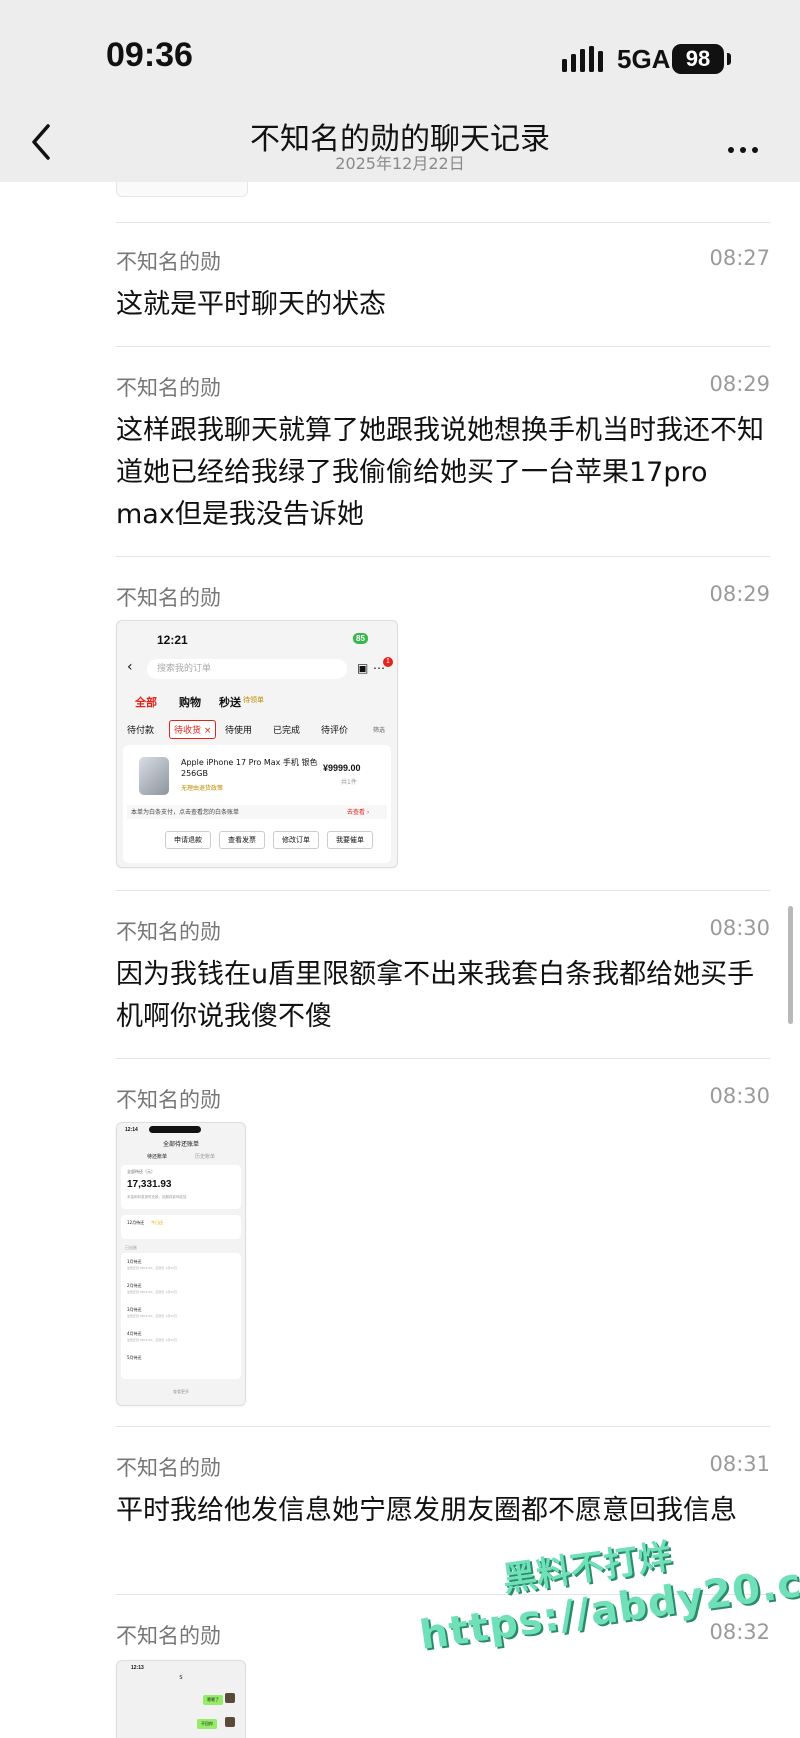 The height and width of the screenshot is (1738, 800). What do you see at coordinates (363, 668) in the screenshot?
I see `shot-gift-icon: ▣` at bounding box center [363, 668].